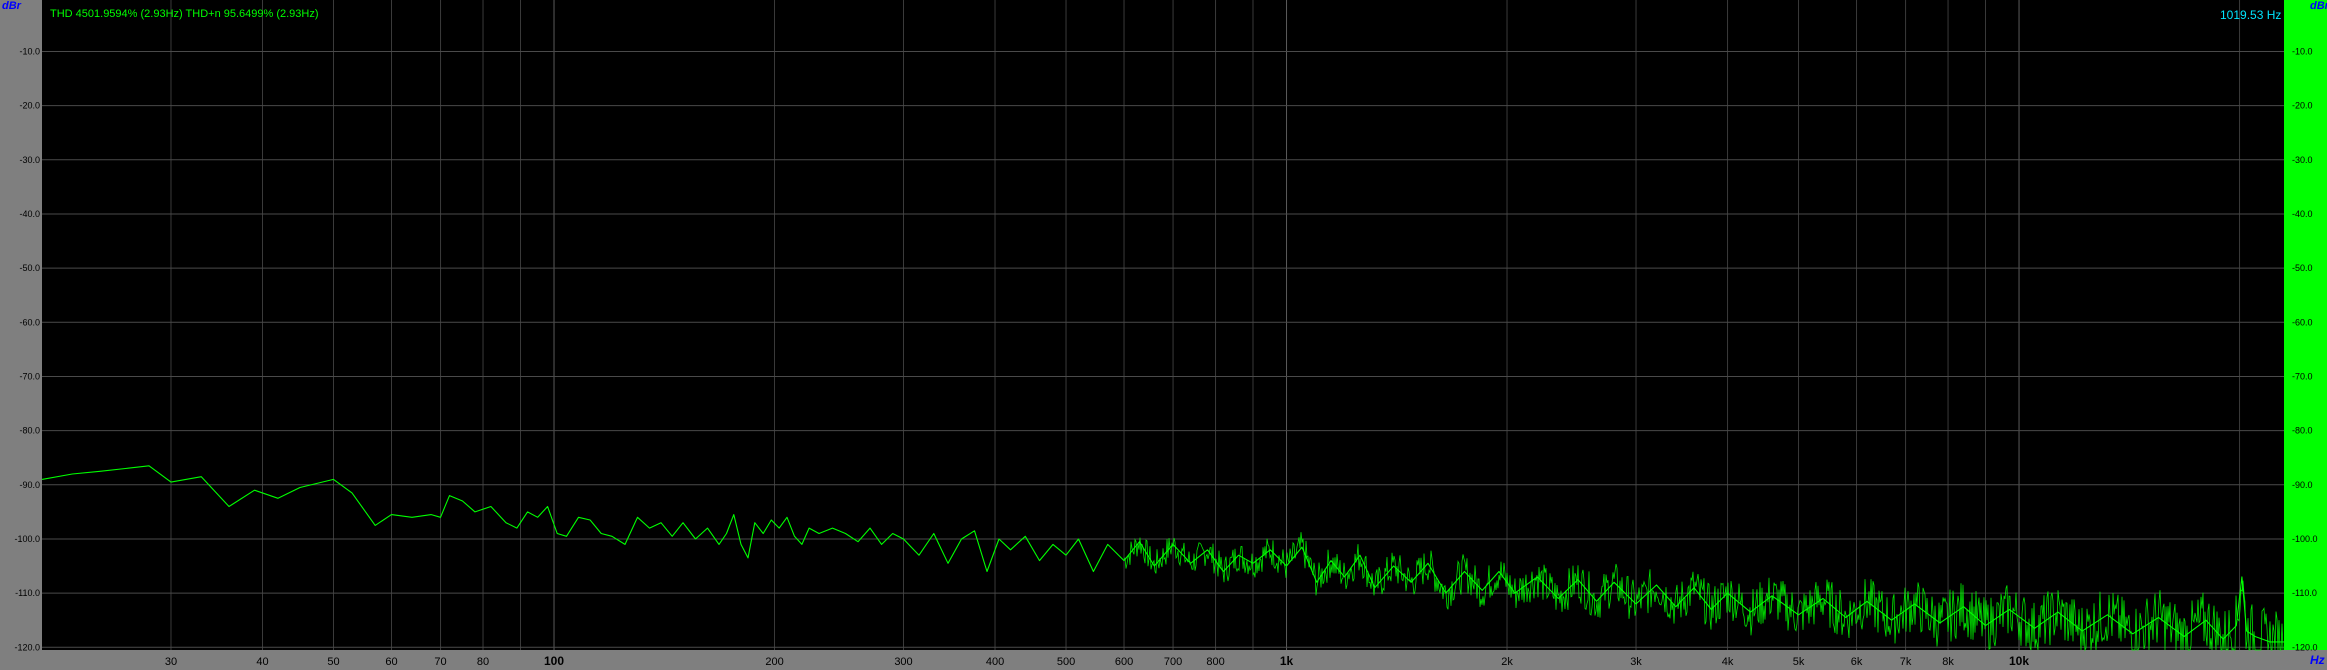 Image resolution: width=2327 pixels, height=670 pixels. Describe the element at coordinates (2302, 485) in the screenshot. I see `y-tick-label-right: -90.0` at that location.